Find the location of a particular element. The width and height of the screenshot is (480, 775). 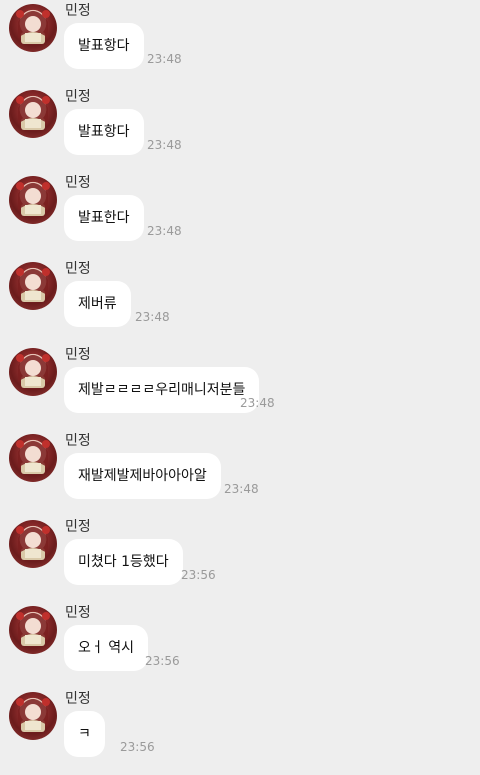

message-bubble: 미쳤다 1등했다 is located at coordinates (123, 562).